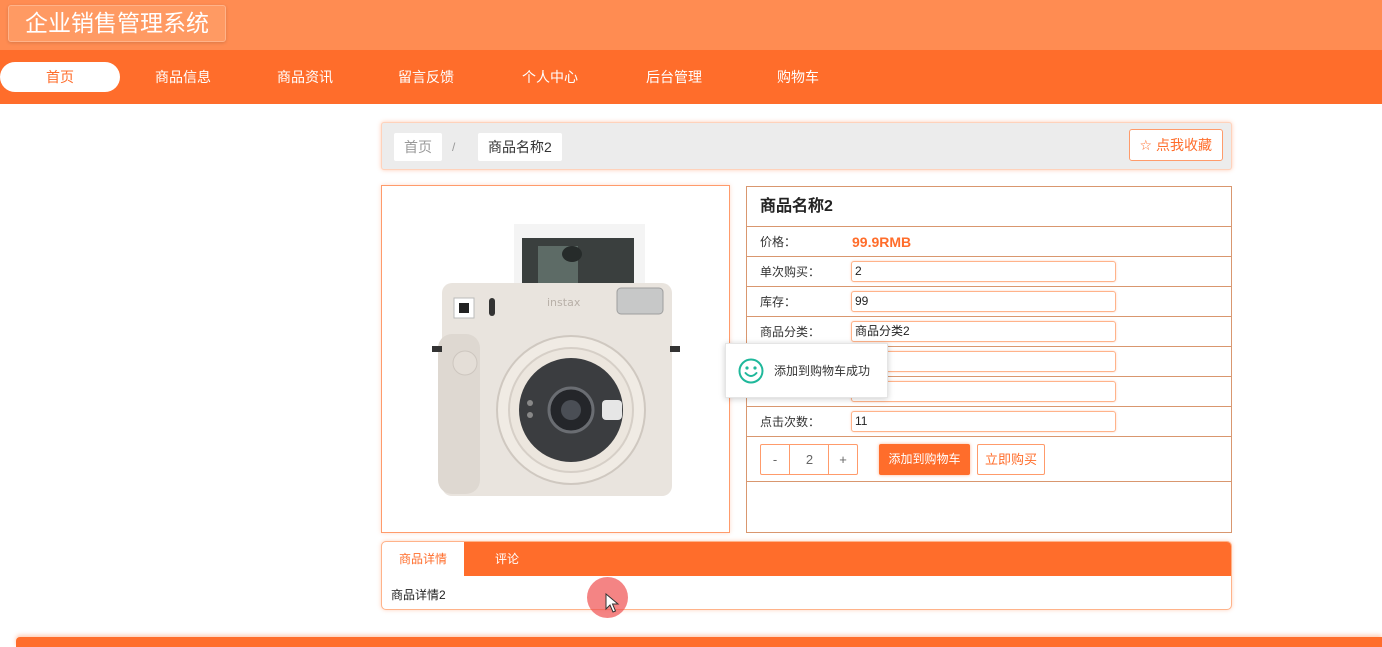  I want to click on tab-comments: 评论, so click(507, 559).